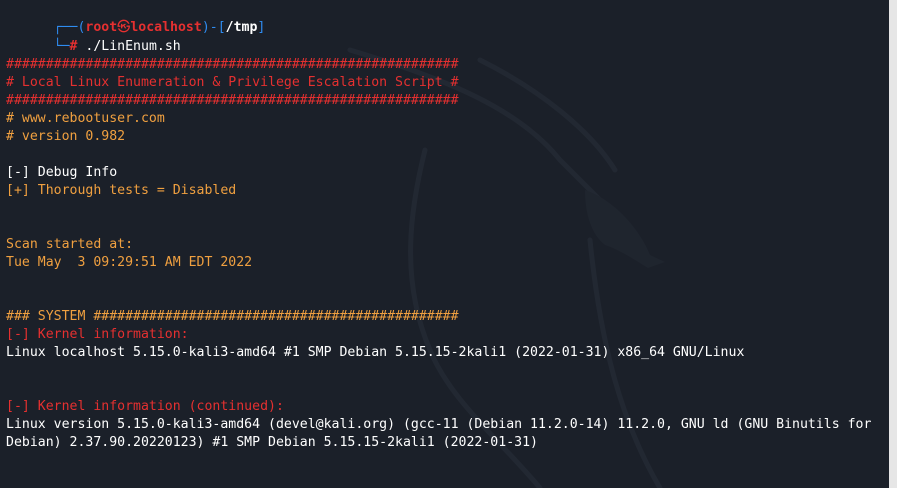 This screenshot has width=897, height=488. What do you see at coordinates (129, 262) in the screenshot?
I see `scan-started-time: Tue May 3 09:29:51 AM EDT 2022` at bounding box center [129, 262].